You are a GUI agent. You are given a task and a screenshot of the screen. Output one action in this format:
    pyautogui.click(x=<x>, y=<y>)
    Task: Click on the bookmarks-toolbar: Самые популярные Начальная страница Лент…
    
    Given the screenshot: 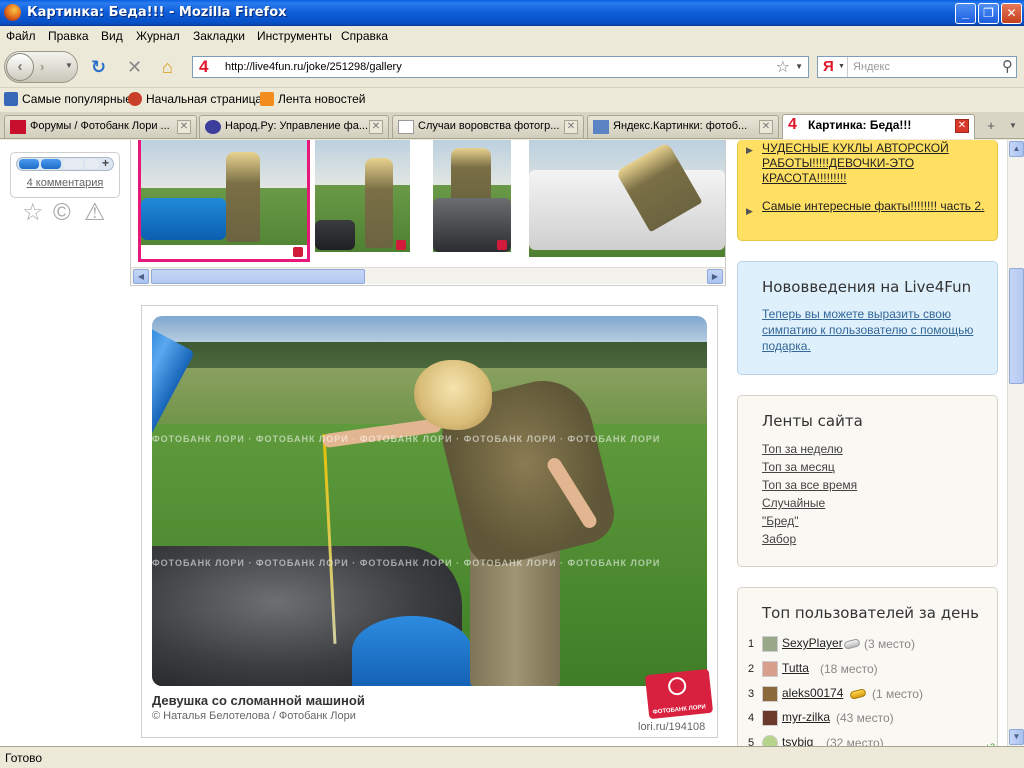 What is the action you would take?
    pyautogui.click(x=512, y=100)
    